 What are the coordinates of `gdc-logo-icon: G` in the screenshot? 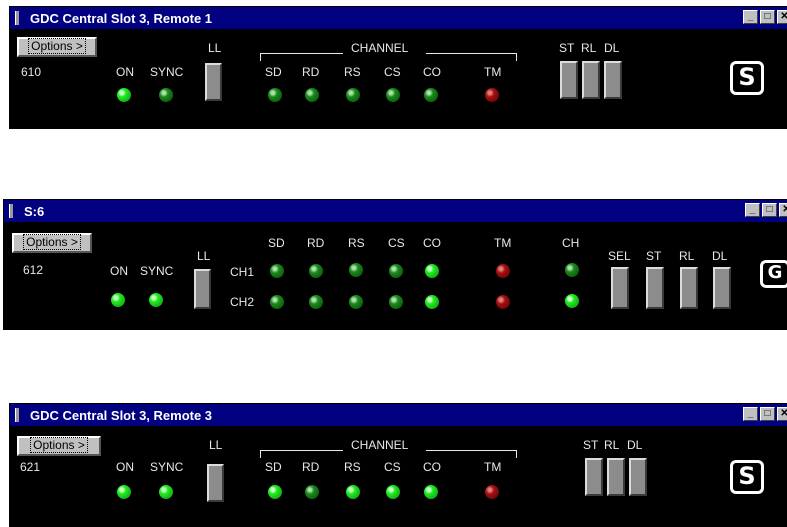 It's located at (773, 274).